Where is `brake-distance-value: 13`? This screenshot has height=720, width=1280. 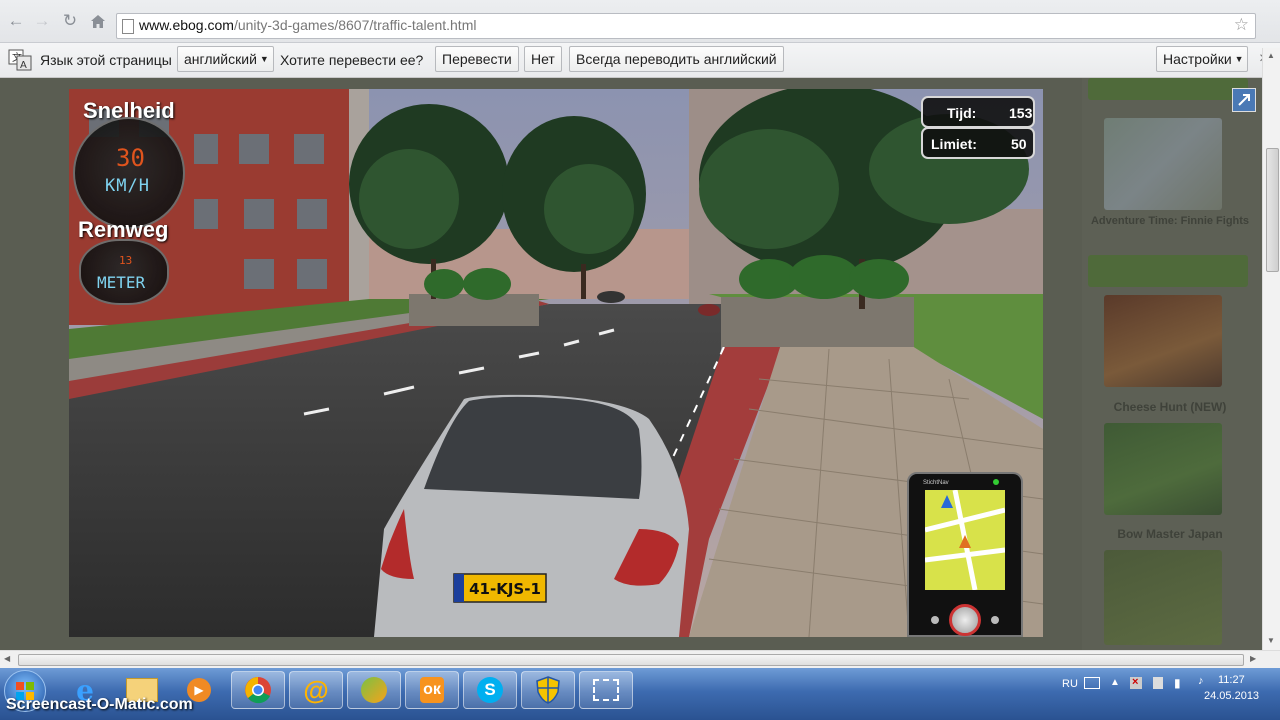
brake-distance-value: 13 is located at coordinates (126, 260).